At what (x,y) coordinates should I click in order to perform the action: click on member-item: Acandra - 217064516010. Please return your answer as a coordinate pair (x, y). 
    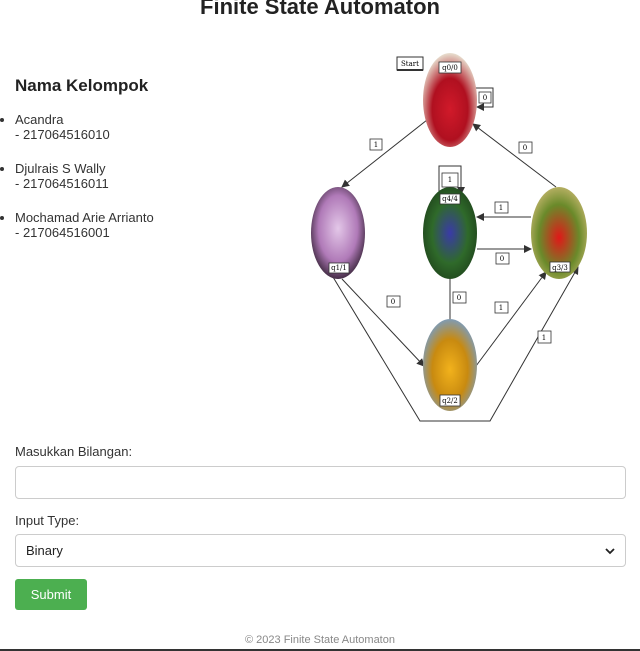
    Looking at the image, I should click on (157, 127).